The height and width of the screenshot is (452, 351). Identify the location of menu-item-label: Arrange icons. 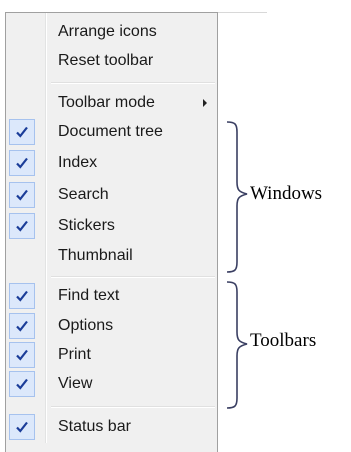
(107, 31).